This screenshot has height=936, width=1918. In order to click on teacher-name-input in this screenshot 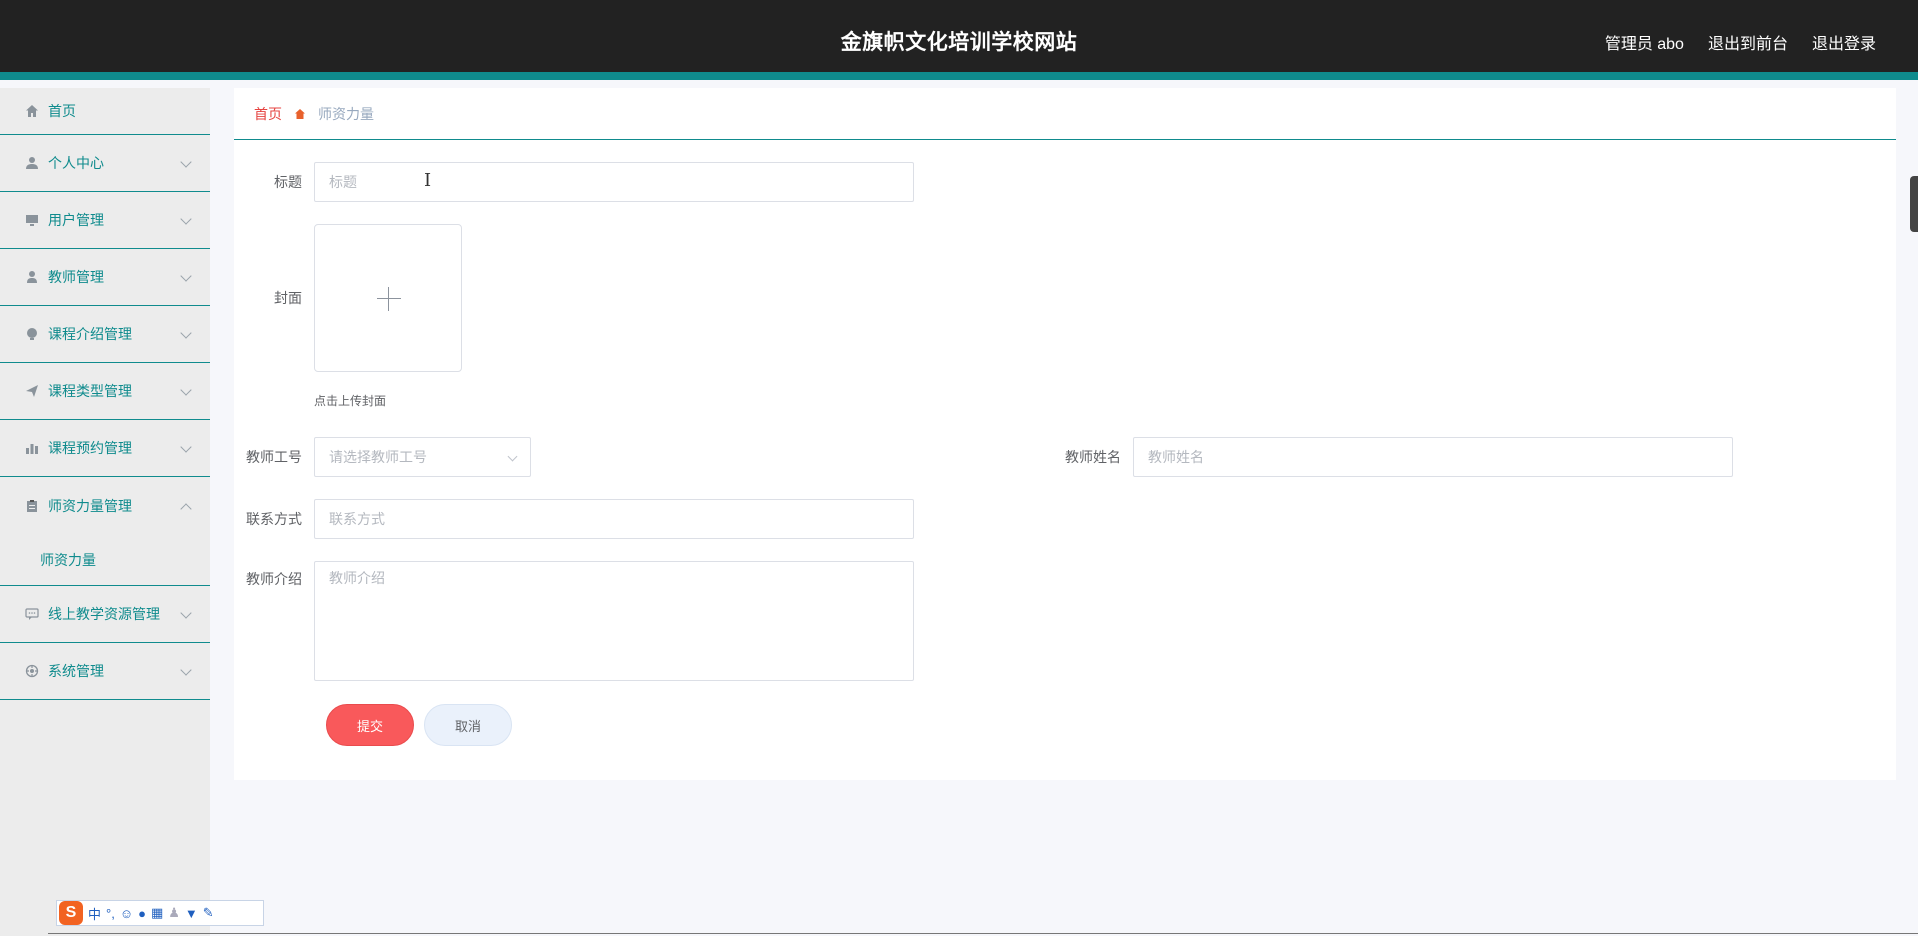, I will do `click(1433, 457)`.